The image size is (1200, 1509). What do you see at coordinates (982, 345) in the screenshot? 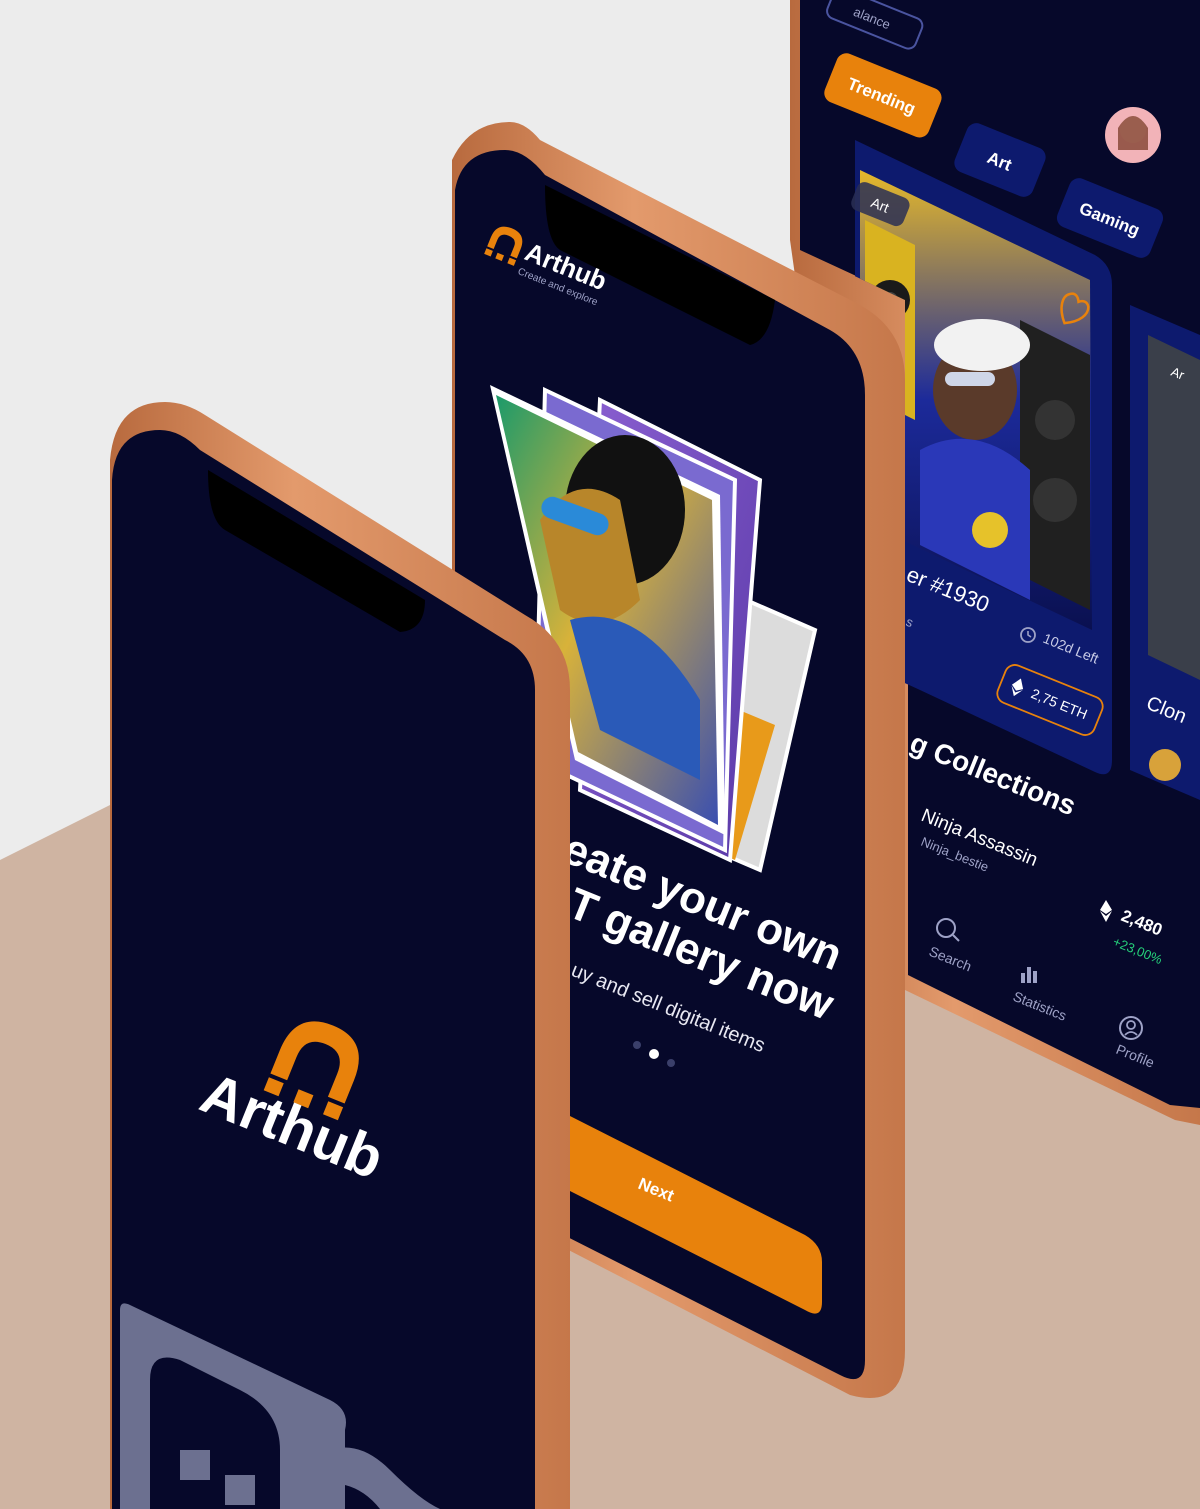
I see `nft-figure-cap` at bounding box center [982, 345].